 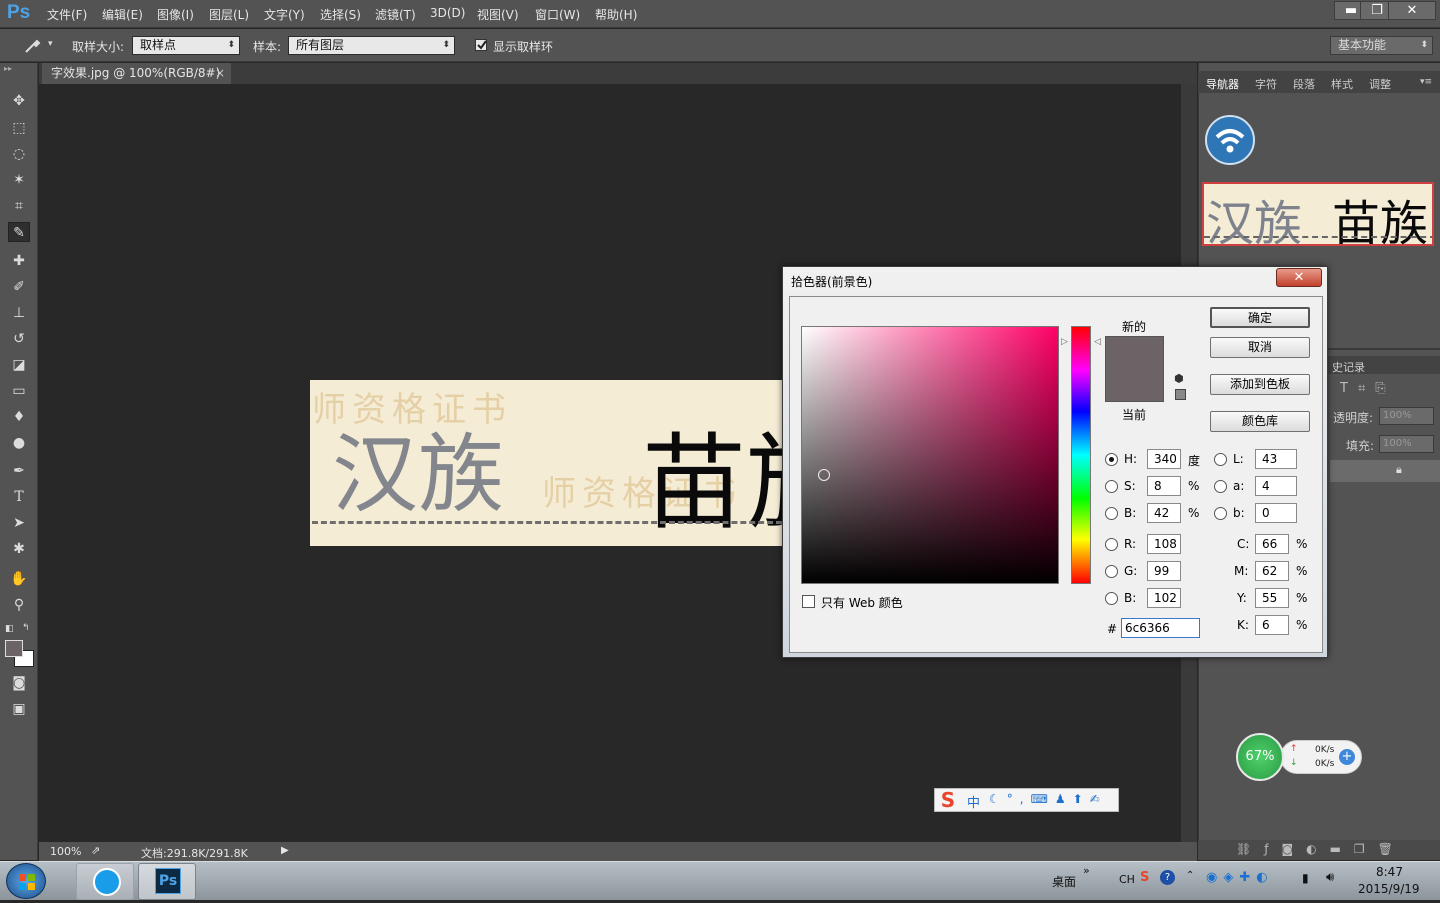 I want to click on menu-file: 文件(F), so click(x=67, y=14).